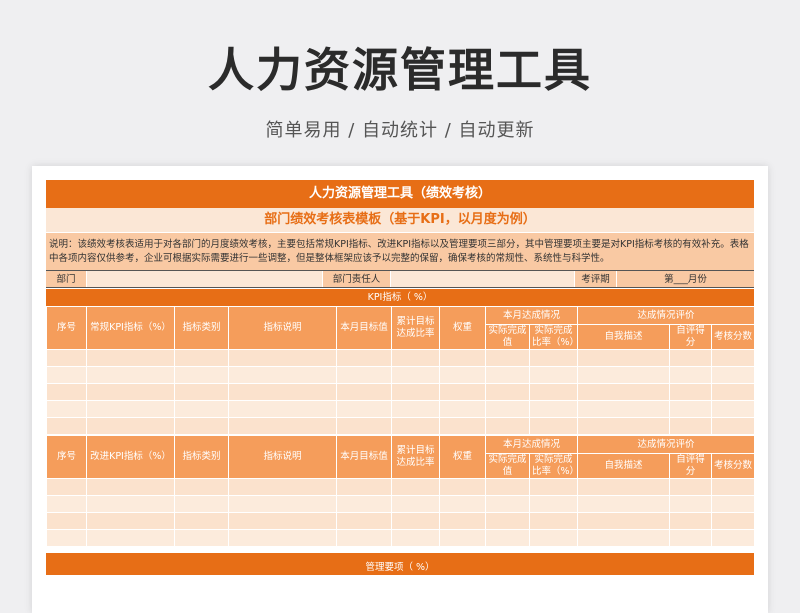  Describe the element at coordinates (400, 194) in the screenshot. I see `sheet-title: 人力资源管理工具（绩效考核）` at that location.